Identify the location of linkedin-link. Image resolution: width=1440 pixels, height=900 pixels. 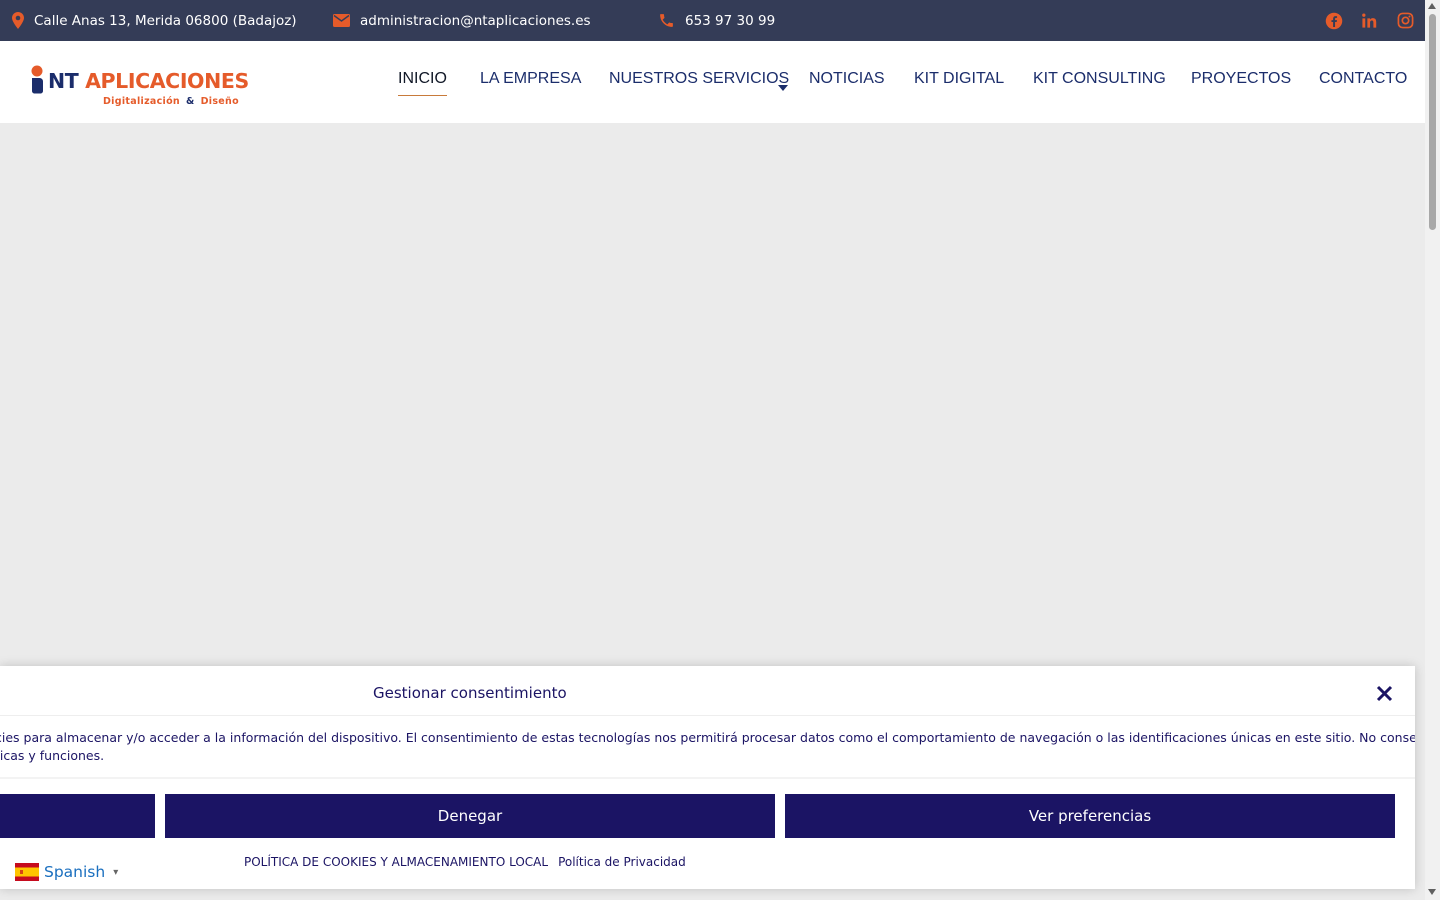
(1369, 20).